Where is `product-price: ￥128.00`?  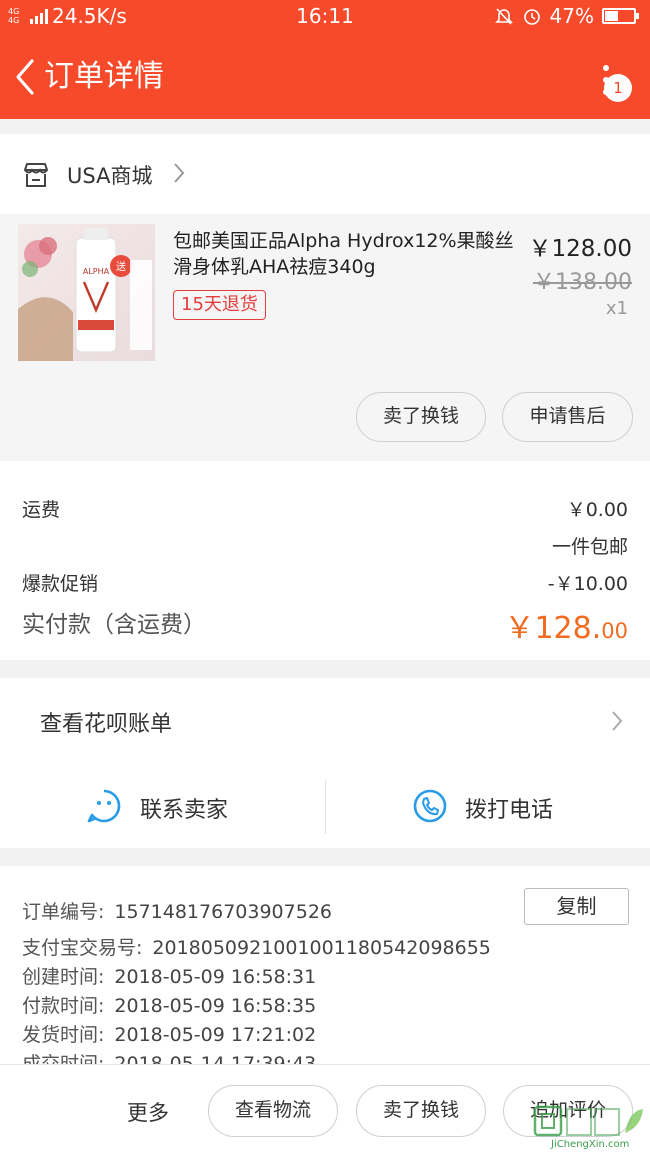 product-price: ￥128.00 is located at coordinates (580, 249).